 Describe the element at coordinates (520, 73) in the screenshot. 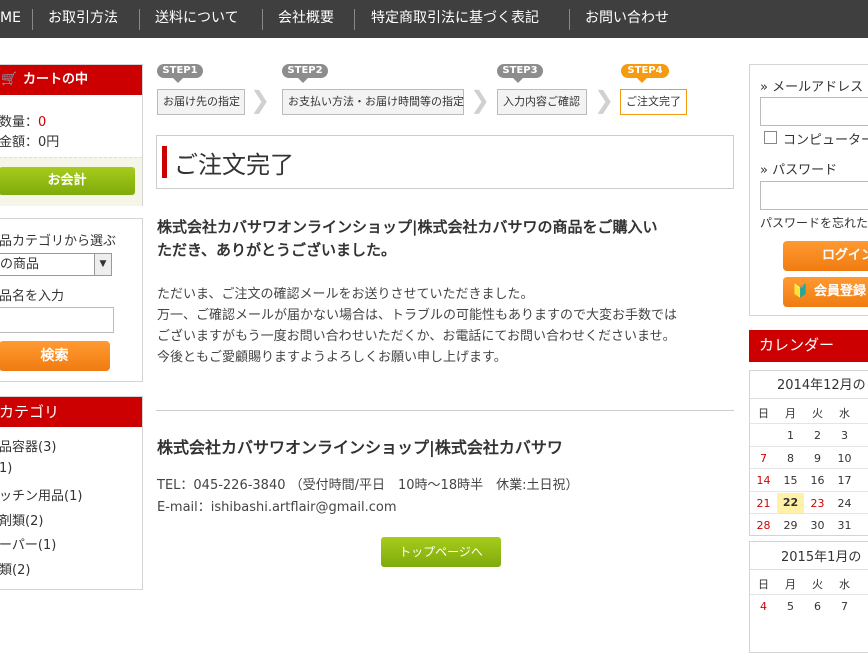

I see `step-tag: STEP3` at that location.